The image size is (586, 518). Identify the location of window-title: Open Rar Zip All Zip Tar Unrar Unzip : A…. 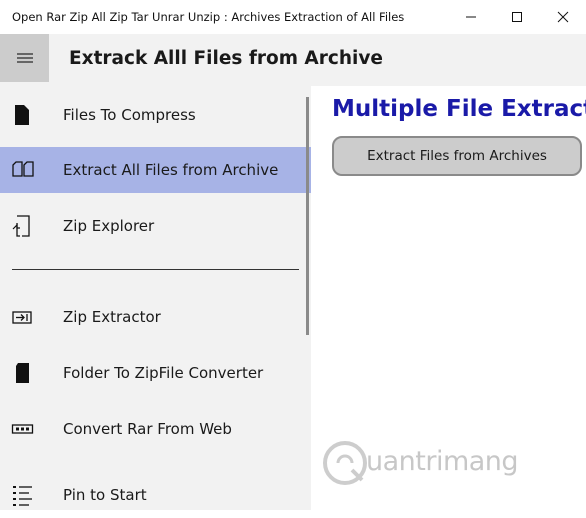
(208, 17).